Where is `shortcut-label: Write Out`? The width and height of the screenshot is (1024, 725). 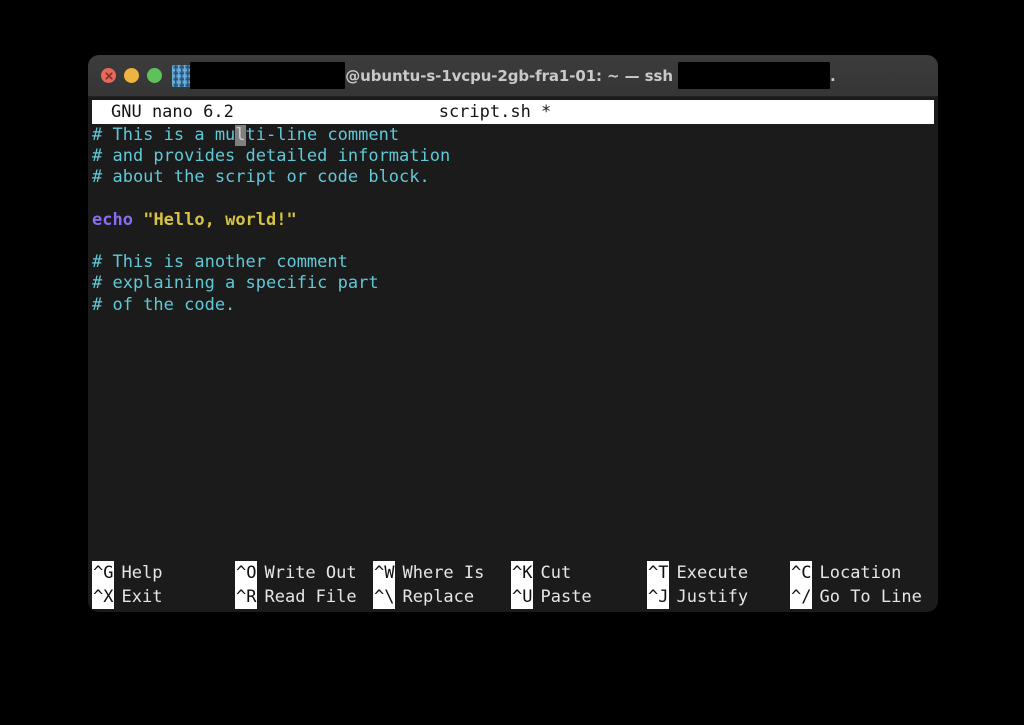
shortcut-label: Write Out is located at coordinates (310, 573).